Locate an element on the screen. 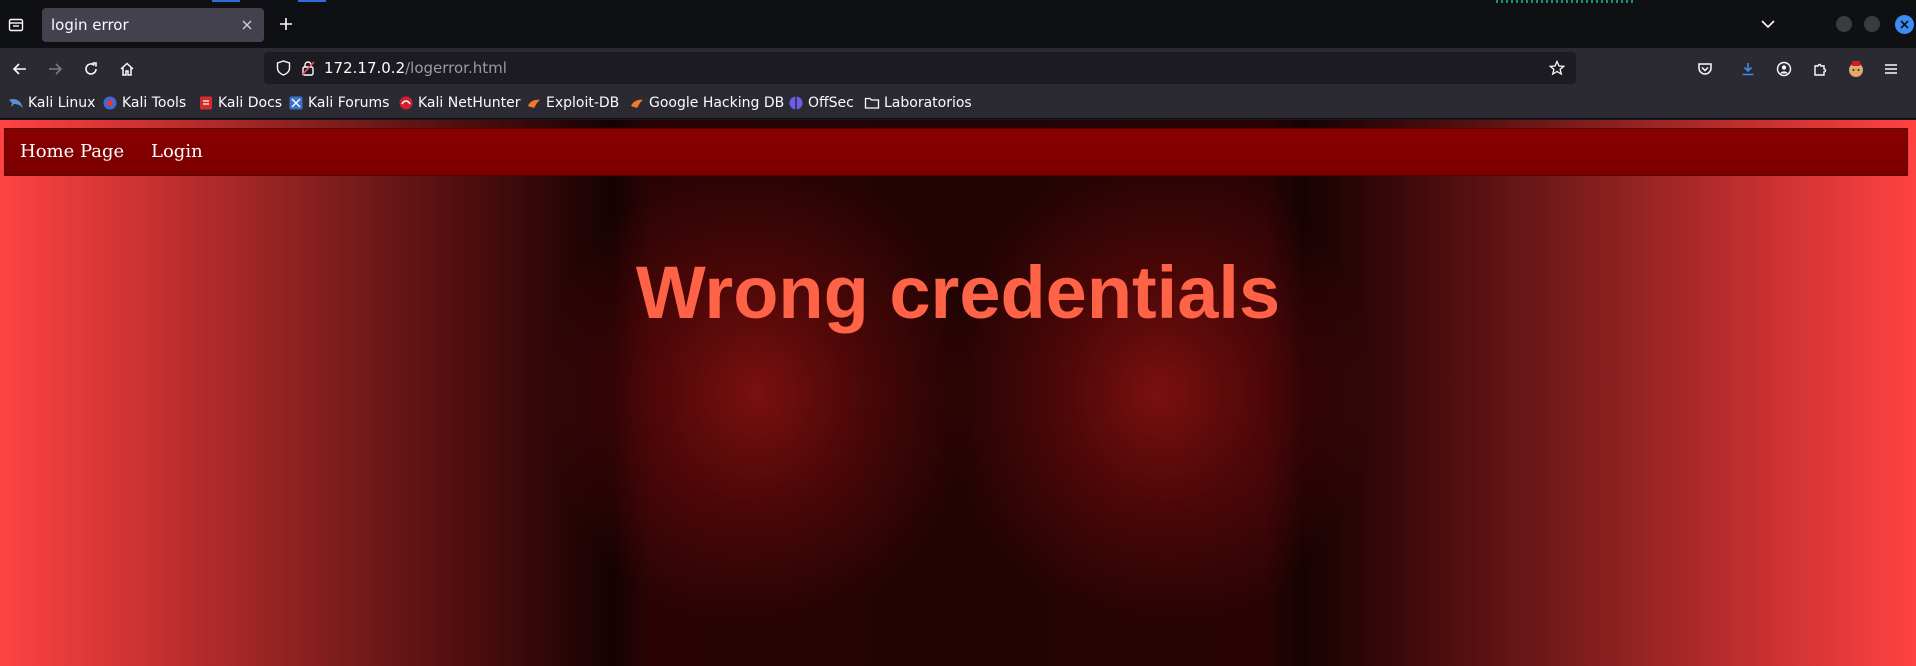  error-heading: Wrong credentials is located at coordinates (958, 292).